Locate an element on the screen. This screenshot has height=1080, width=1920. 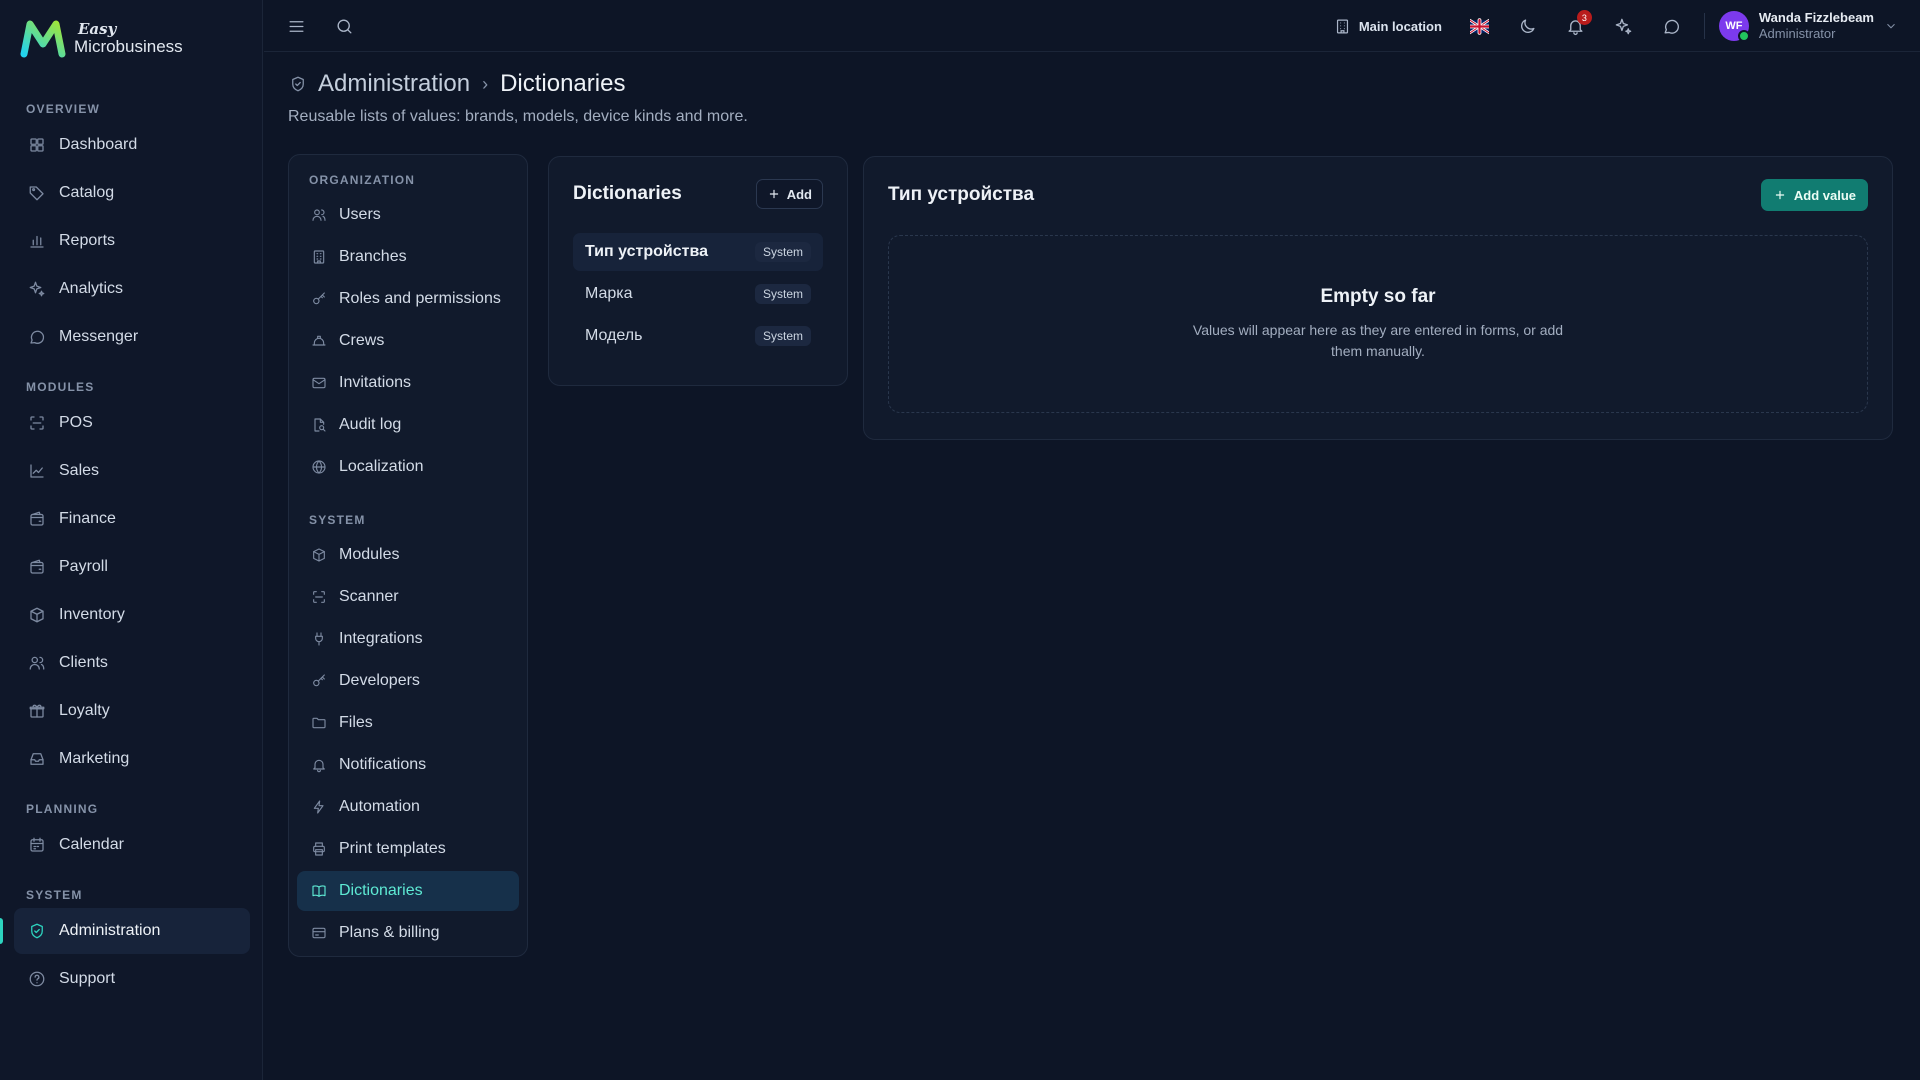
submenu-item-scanner: Scanner is located at coordinates (408, 597).